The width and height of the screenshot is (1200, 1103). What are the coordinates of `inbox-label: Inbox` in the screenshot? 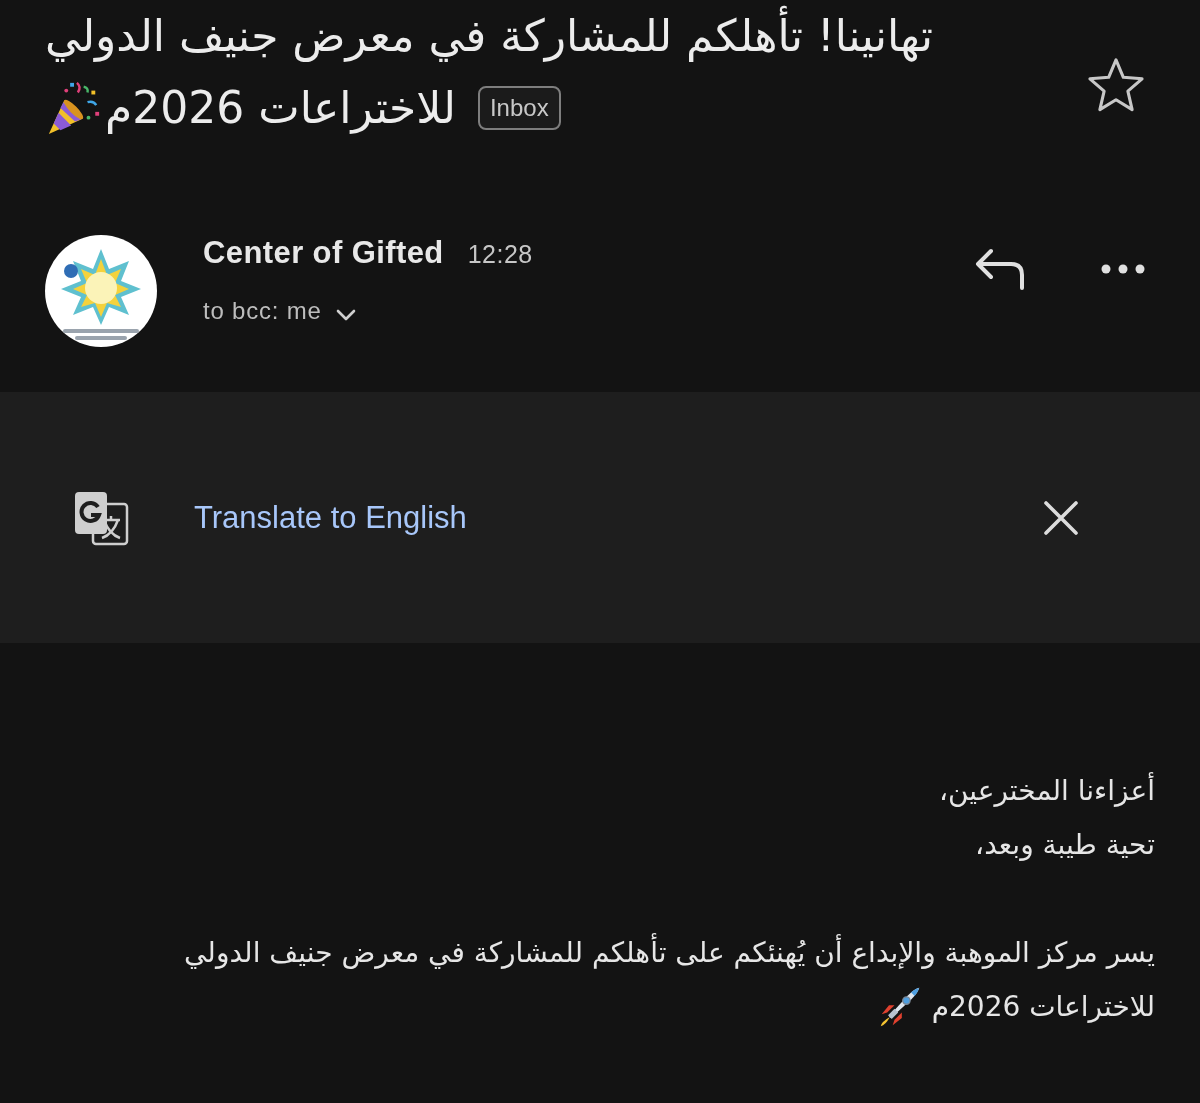 It's located at (519, 108).